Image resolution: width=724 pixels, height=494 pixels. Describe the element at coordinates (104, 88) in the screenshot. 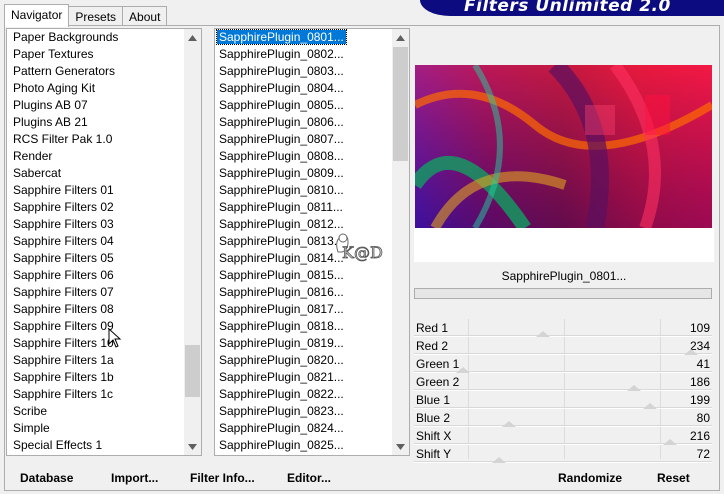

I see `category-item: Photo Aging Kit` at that location.